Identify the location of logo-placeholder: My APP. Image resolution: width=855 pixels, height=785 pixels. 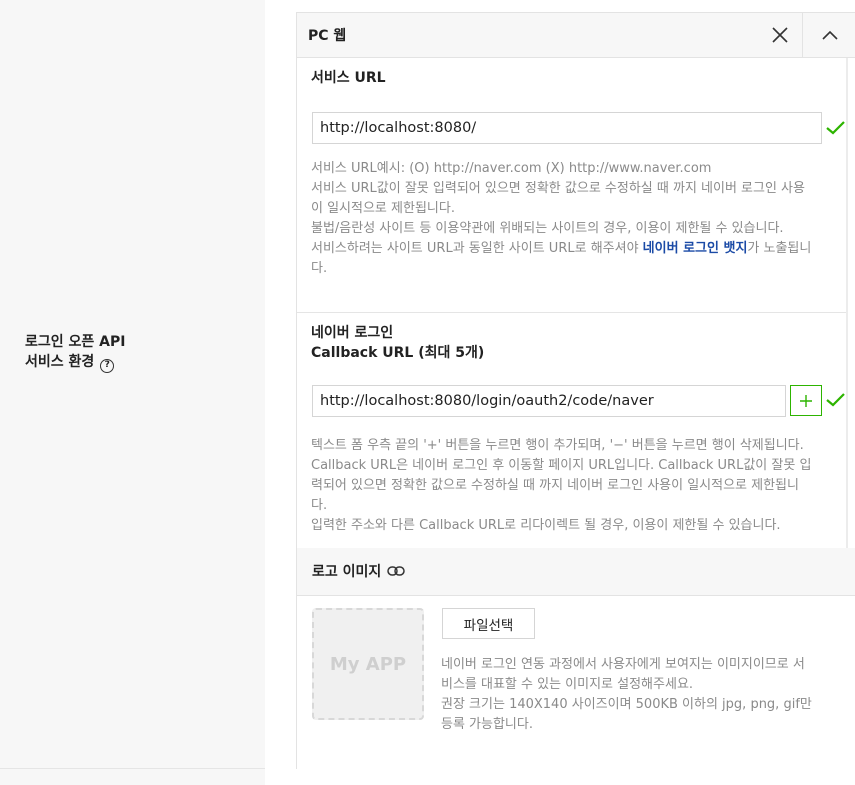
(368, 664).